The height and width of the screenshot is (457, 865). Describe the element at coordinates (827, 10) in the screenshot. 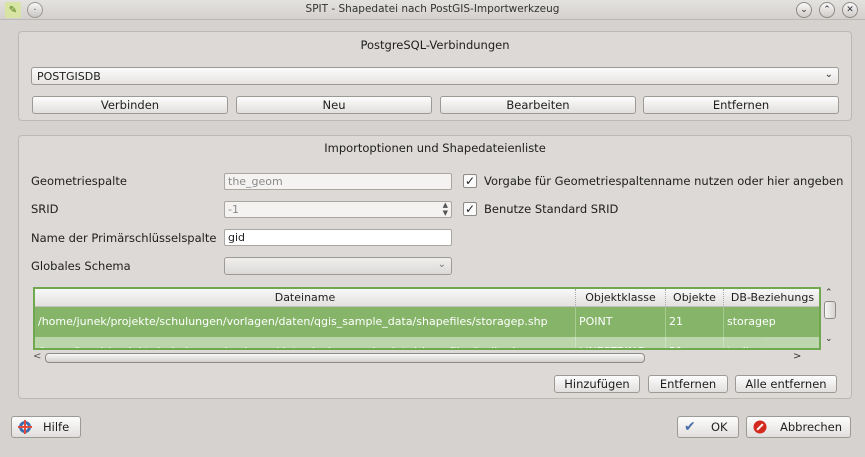

I see `maximize-button: ⌃` at that location.